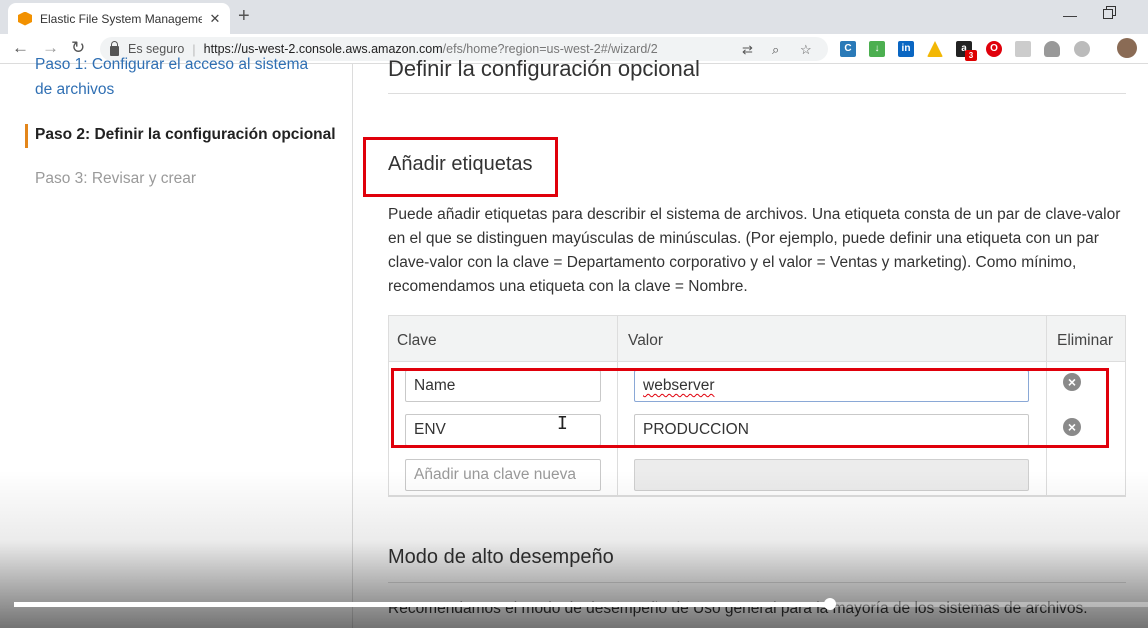 This screenshot has height=628, width=1148. What do you see at coordinates (757, 495) in the screenshot?
I see `section-divider` at bounding box center [757, 495].